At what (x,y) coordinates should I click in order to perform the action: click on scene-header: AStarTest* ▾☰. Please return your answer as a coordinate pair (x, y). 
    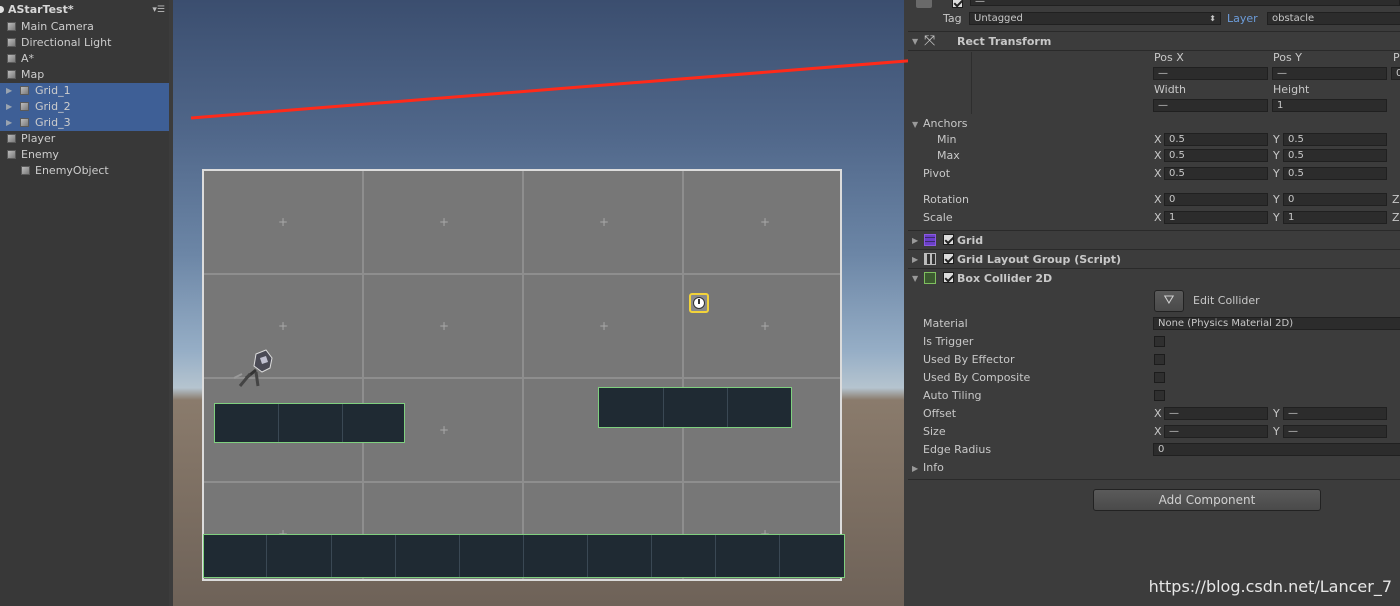
    Looking at the image, I should click on (84, 10).